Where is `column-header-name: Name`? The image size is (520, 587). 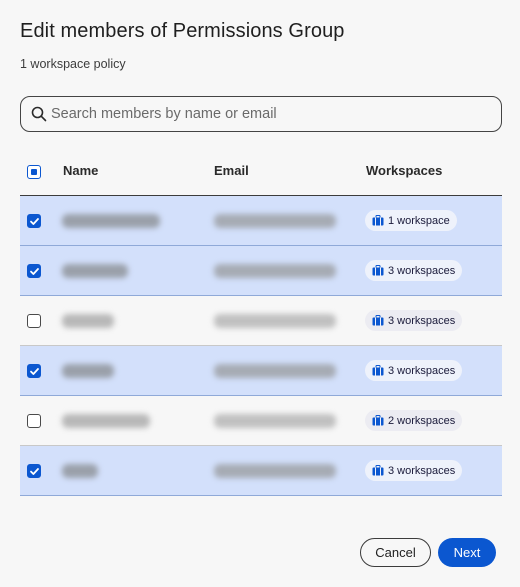 column-header-name: Name is located at coordinates (80, 170).